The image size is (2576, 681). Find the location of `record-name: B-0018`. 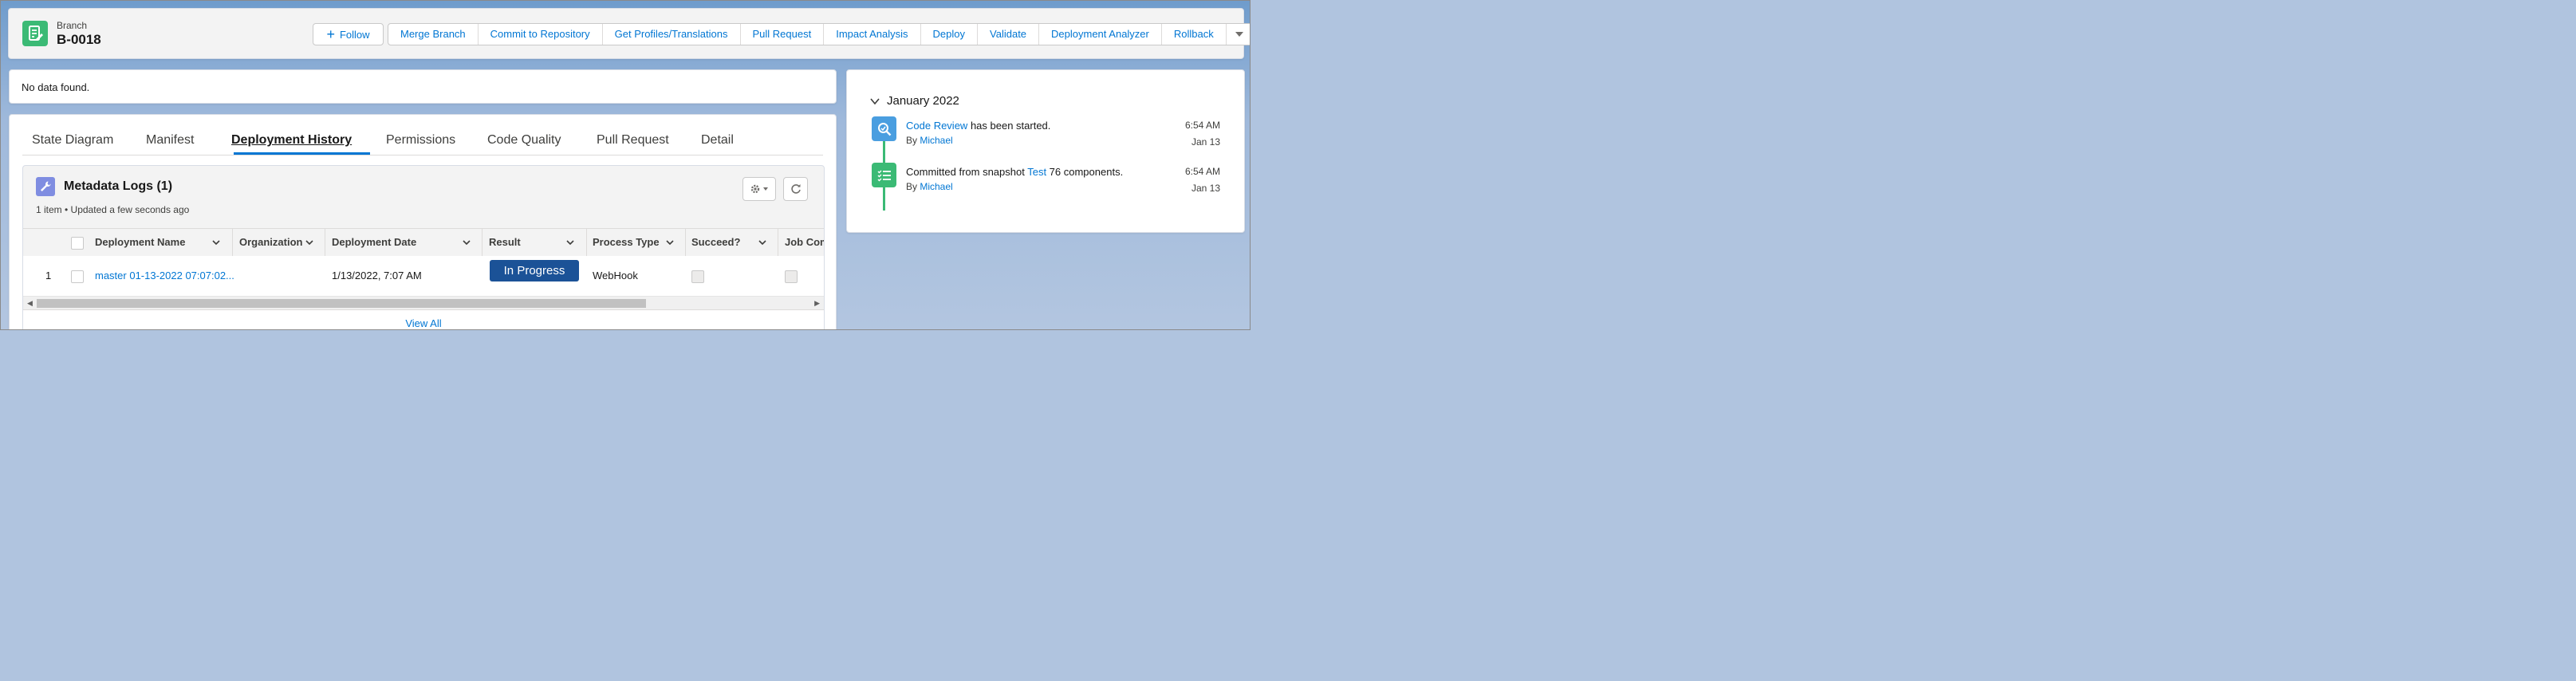

record-name: B-0018 is located at coordinates (79, 39).